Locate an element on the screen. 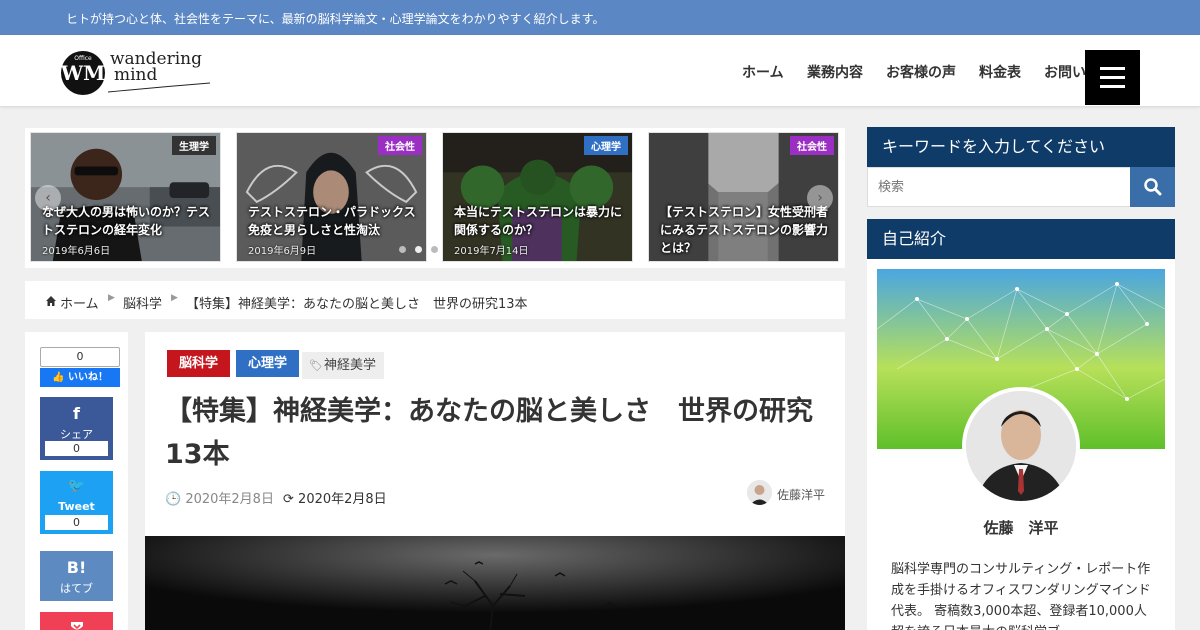 This screenshot has width=1200, height=630. slide-category-badge: 心理学 is located at coordinates (606, 145).